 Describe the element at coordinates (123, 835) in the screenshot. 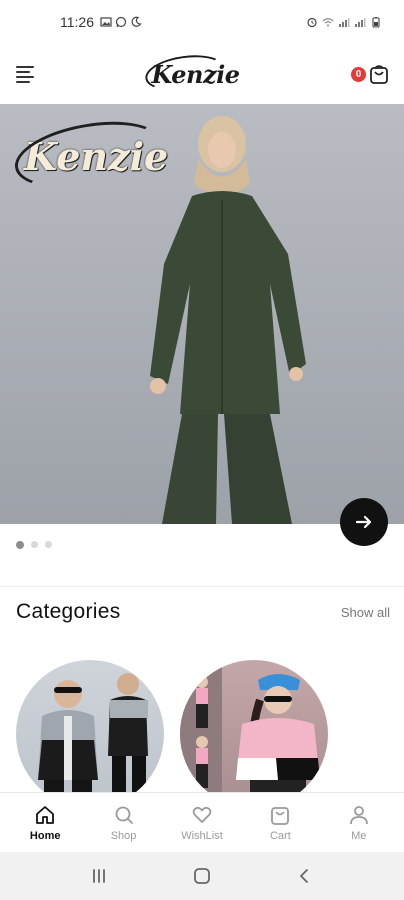

I see `nav-shop-label: Shop` at that location.